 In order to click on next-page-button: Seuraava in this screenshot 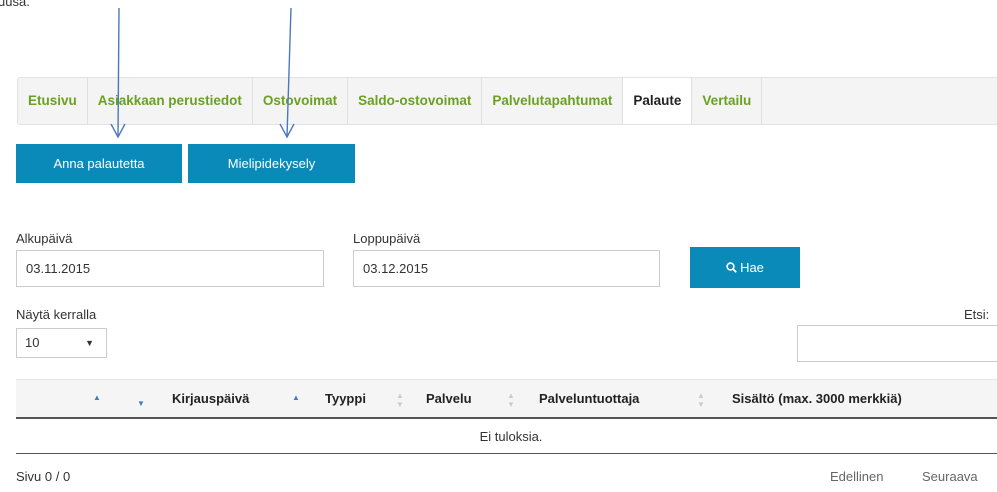, I will do `click(950, 476)`.